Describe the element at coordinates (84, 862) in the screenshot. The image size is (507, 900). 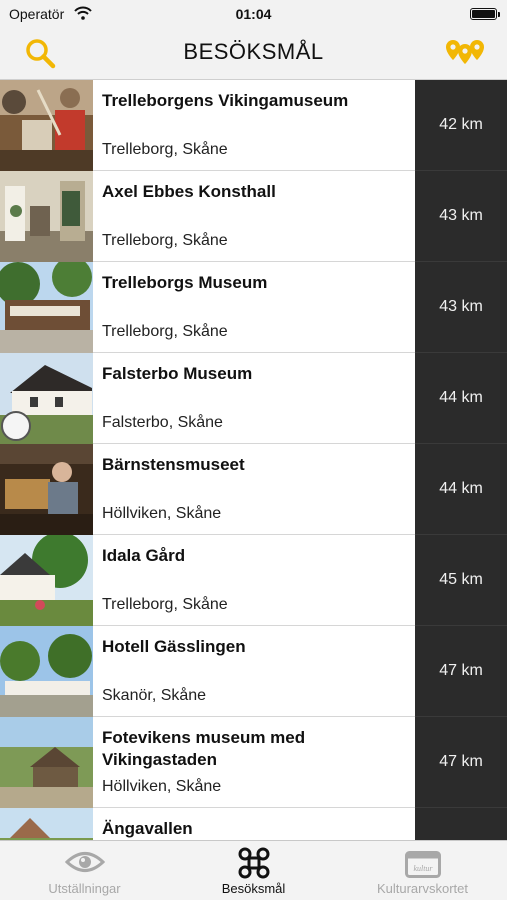
I see `eye-icon` at that location.